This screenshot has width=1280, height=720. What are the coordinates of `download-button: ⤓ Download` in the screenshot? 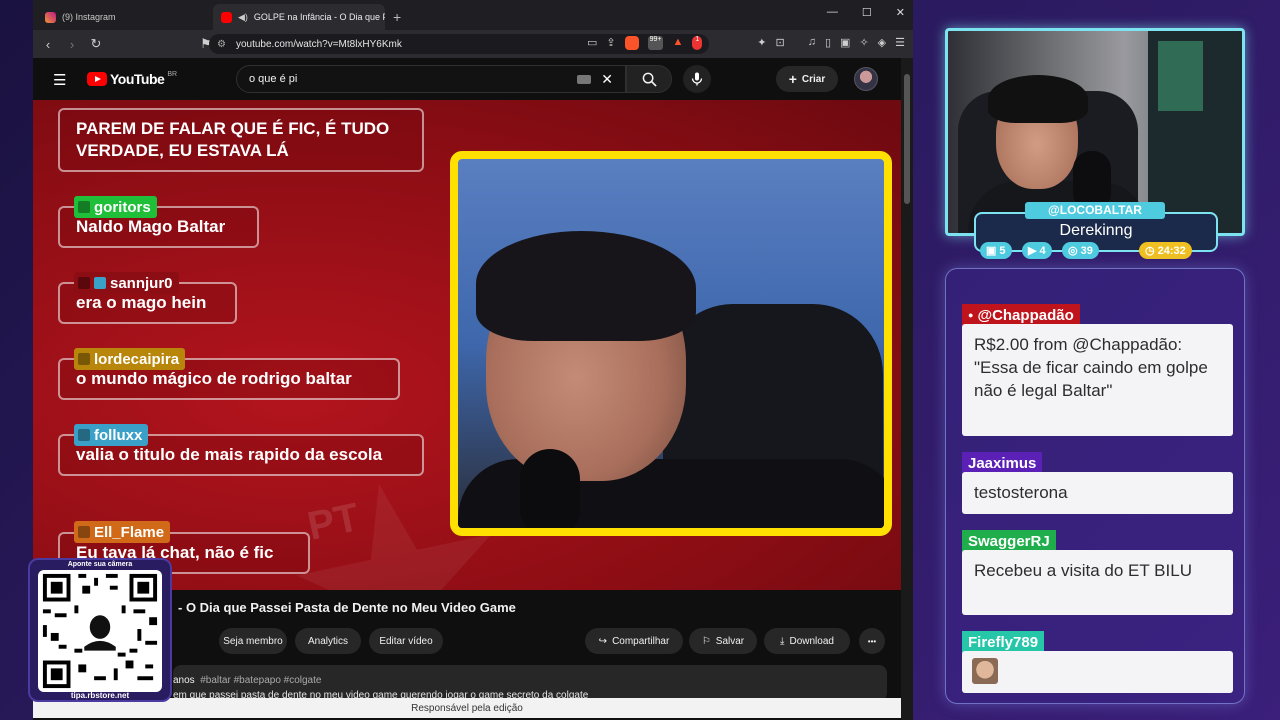 It's located at (807, 641).